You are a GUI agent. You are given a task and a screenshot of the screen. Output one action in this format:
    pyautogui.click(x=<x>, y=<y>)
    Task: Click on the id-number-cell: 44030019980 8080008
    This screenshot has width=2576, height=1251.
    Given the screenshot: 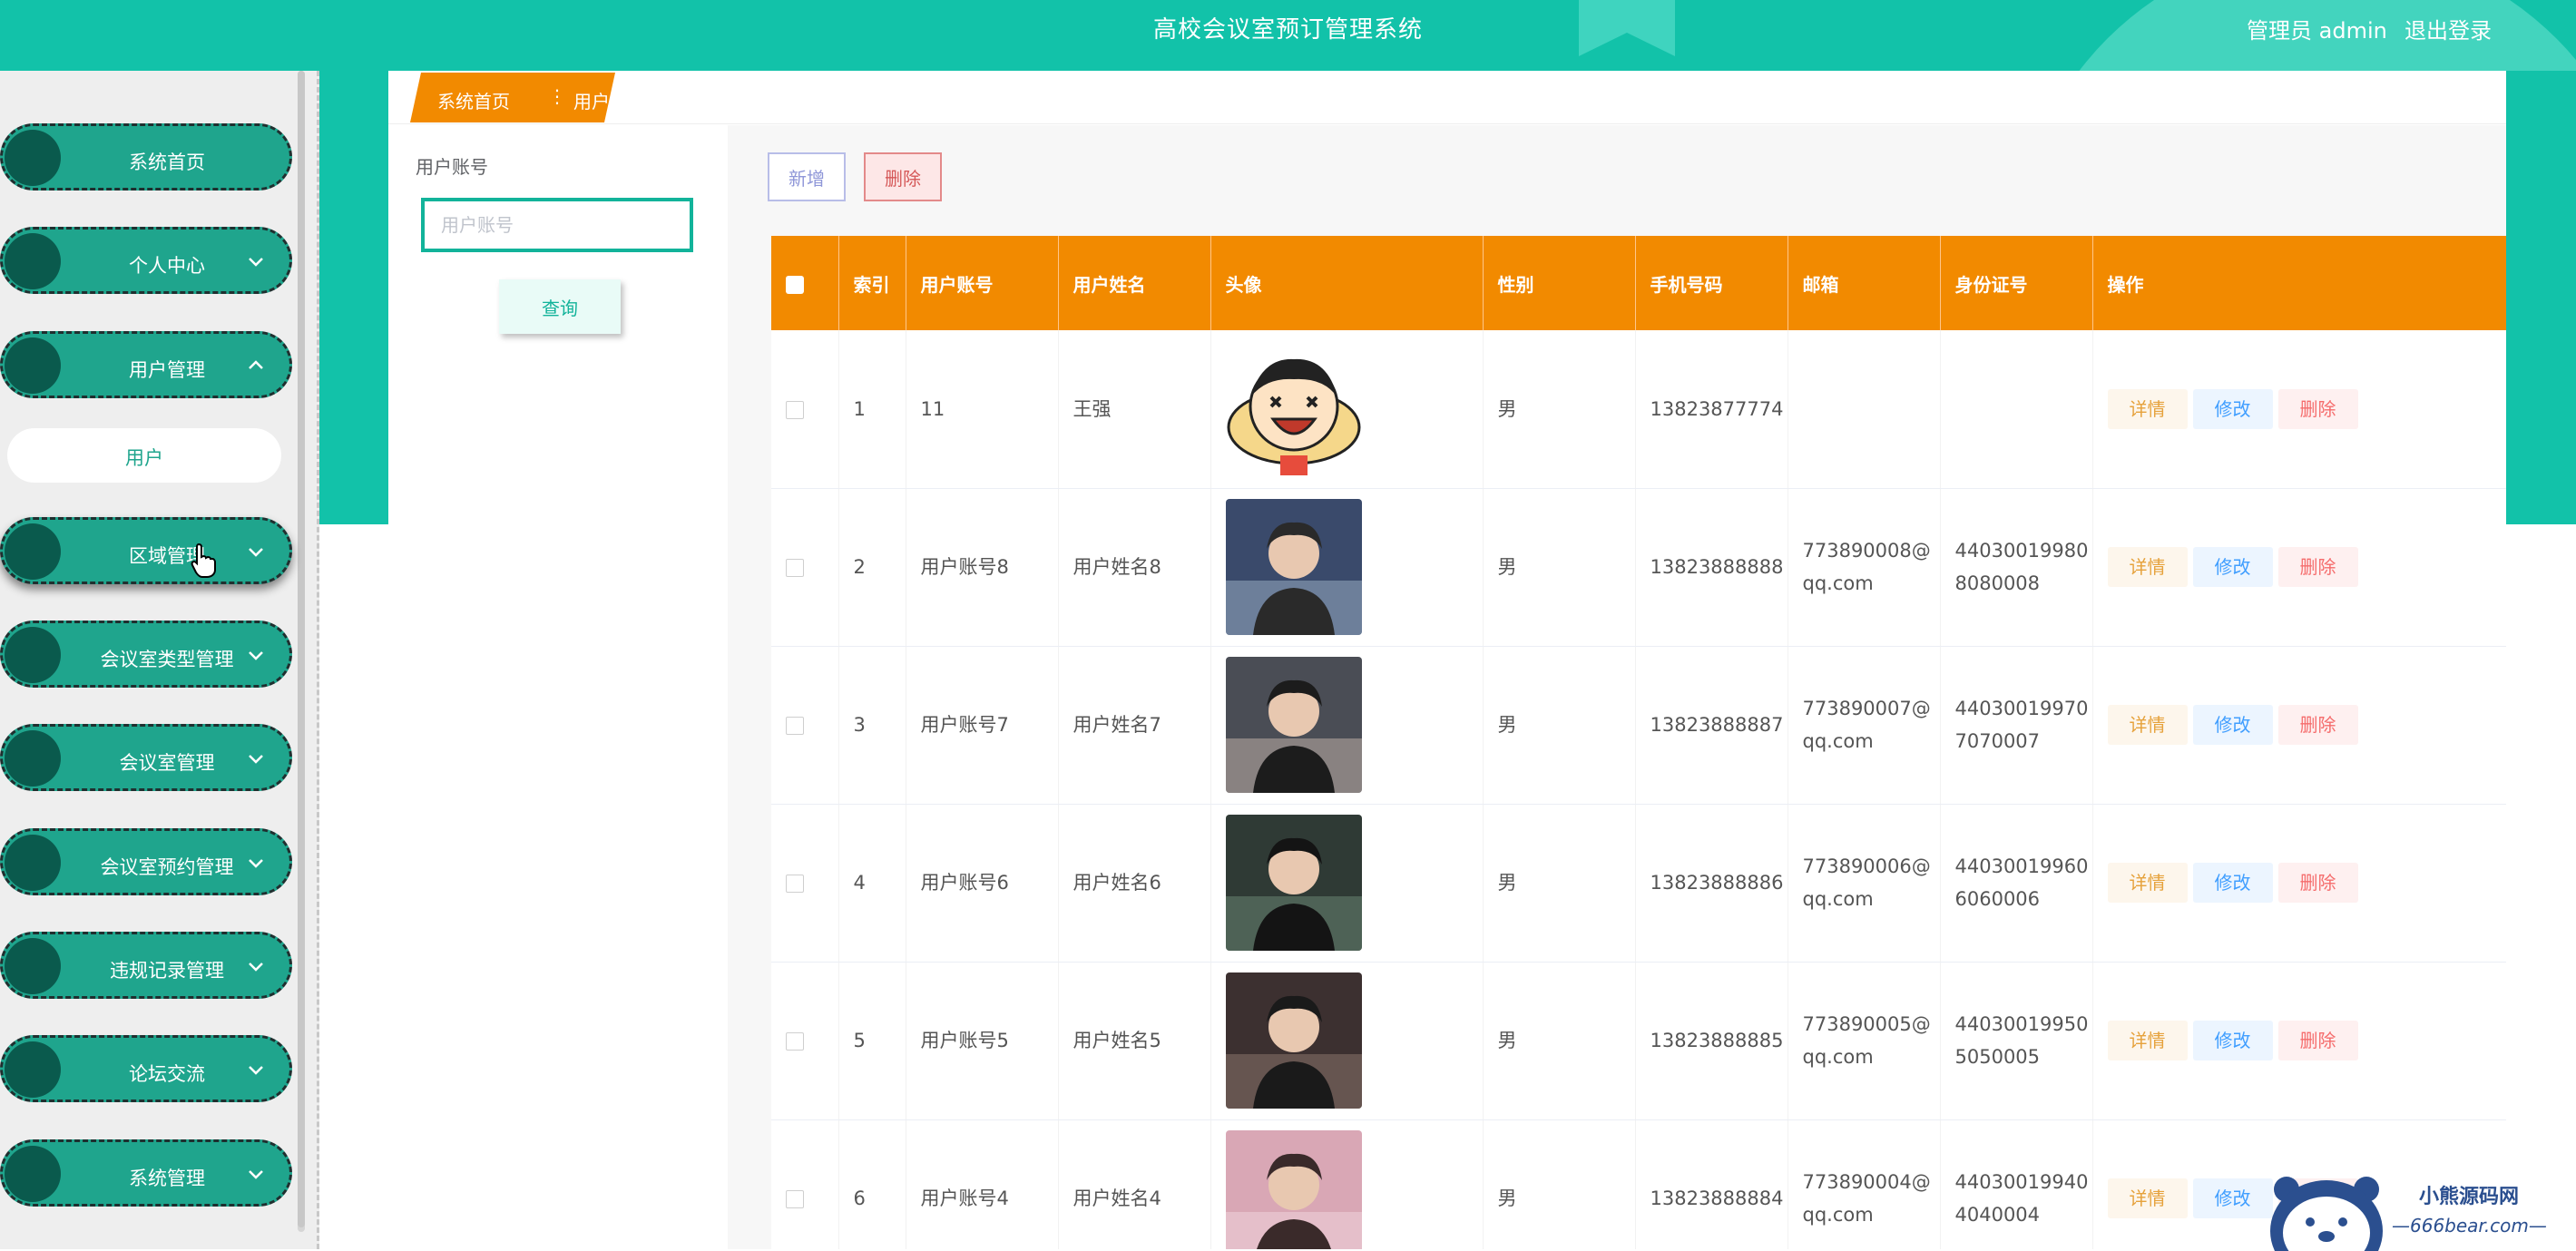 What is the action you would take?
    pyautogui.click(x=2016, y=567)
    